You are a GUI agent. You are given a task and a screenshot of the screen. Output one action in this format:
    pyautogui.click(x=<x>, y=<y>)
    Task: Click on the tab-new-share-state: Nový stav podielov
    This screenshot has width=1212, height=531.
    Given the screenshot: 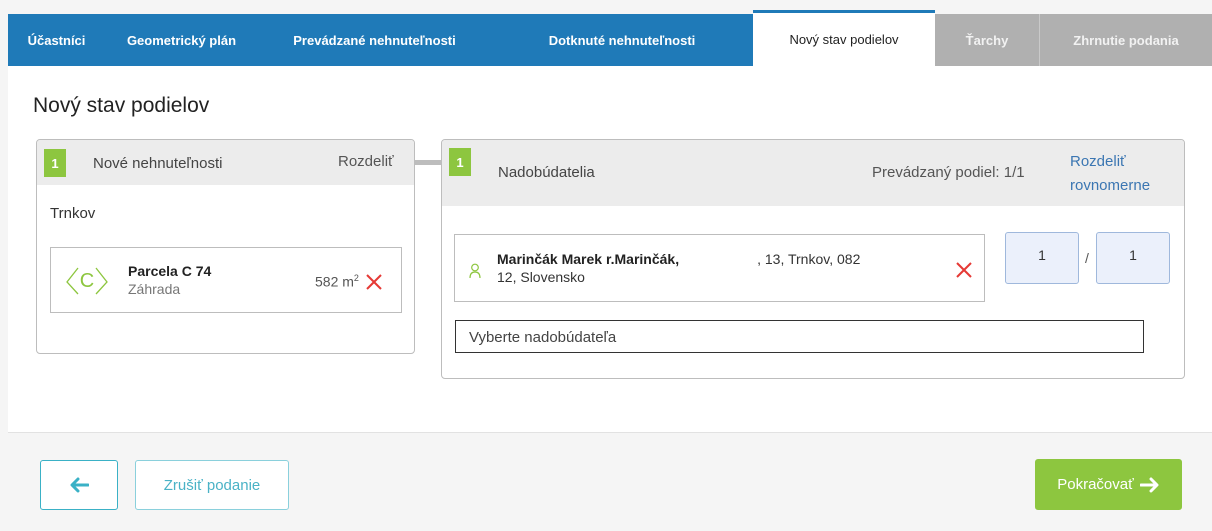 What is the action you would take?
    pyautogui.click(x=844, y=38)
    